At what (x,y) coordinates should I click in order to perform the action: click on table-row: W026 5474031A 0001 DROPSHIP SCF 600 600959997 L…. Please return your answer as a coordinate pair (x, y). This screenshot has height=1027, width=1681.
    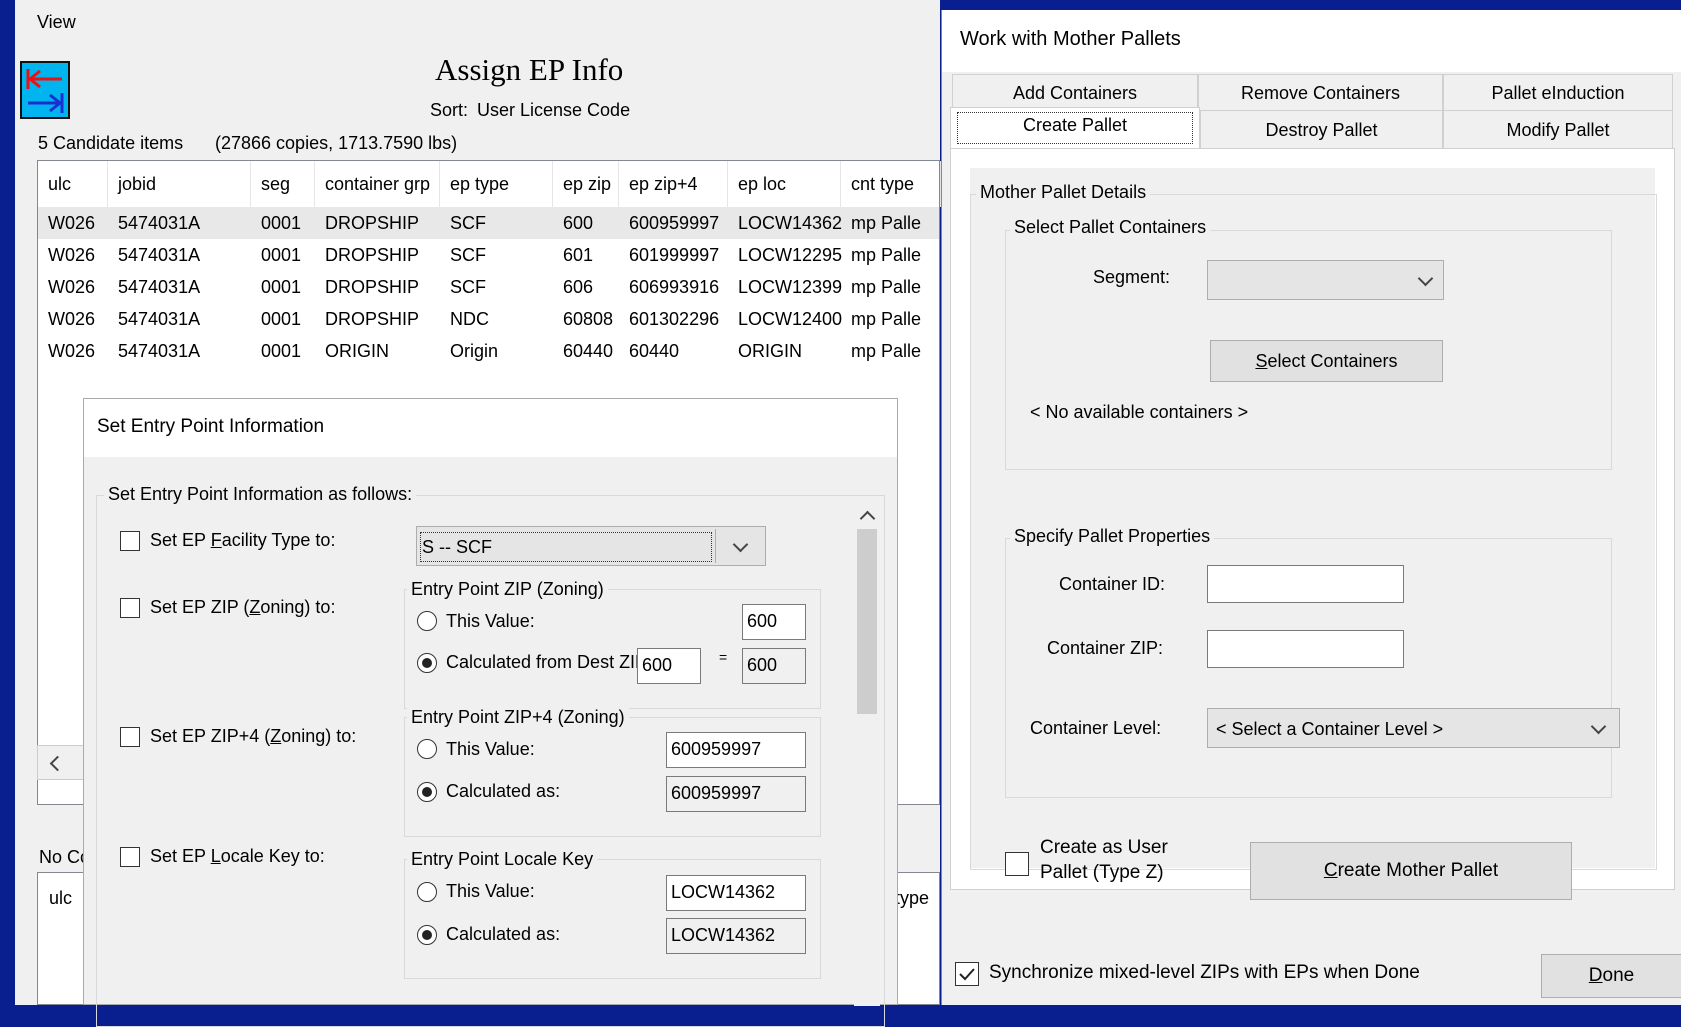
    Looking at the image, I should click on (488, 223).